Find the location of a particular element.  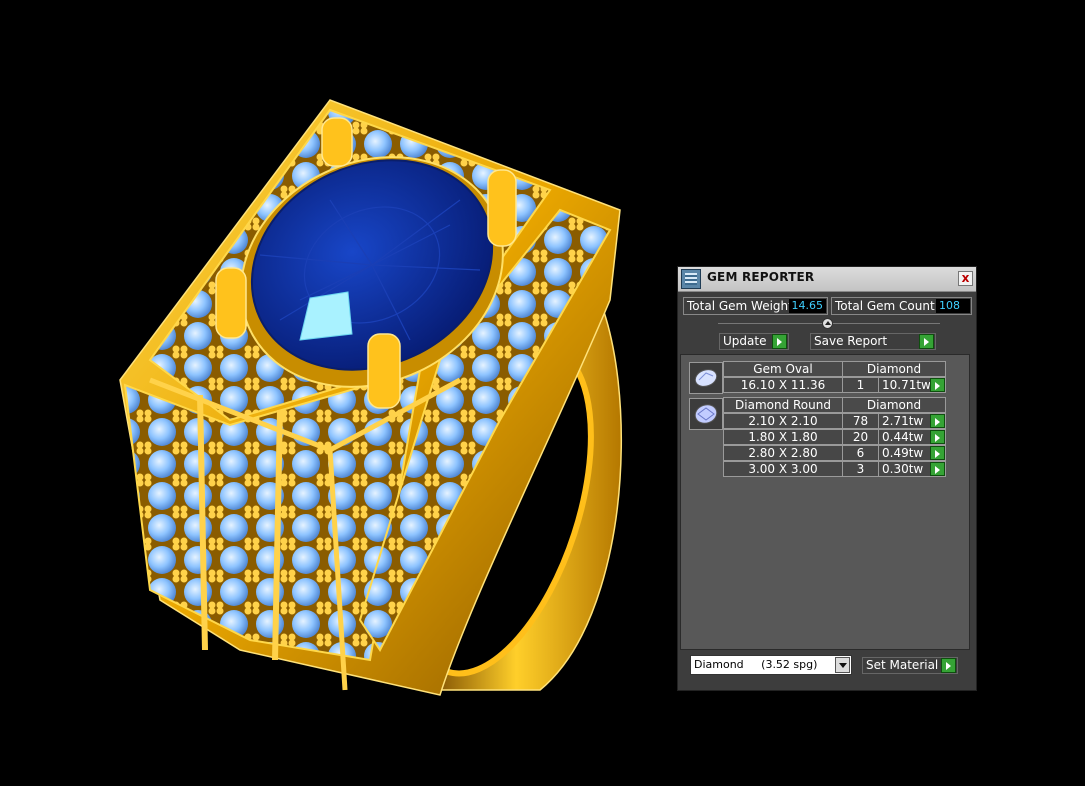

close-icon: x is located at coordinates (965, 278).